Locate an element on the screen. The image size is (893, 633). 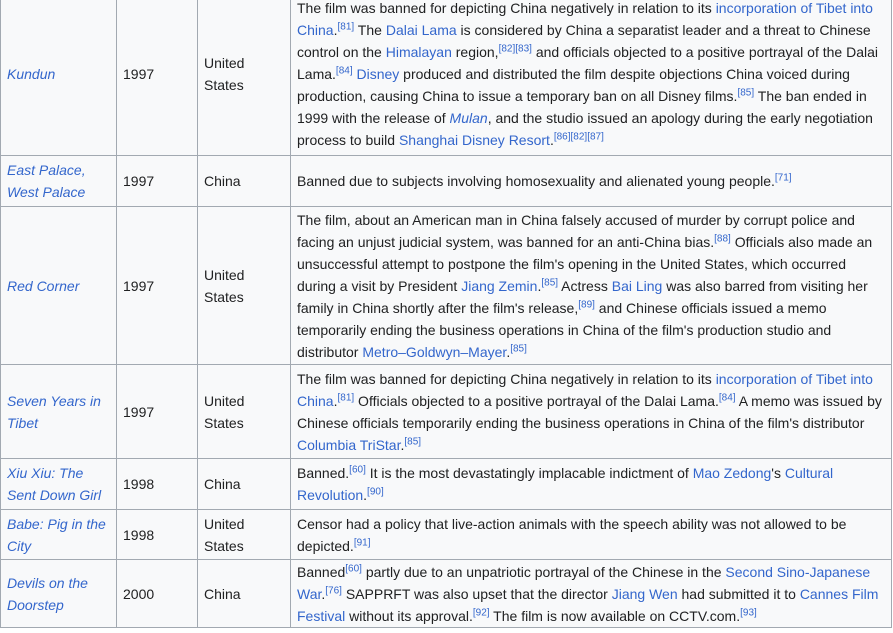
film-title-cell: Babe: Pig in the City is located at coordinates (58, 534).